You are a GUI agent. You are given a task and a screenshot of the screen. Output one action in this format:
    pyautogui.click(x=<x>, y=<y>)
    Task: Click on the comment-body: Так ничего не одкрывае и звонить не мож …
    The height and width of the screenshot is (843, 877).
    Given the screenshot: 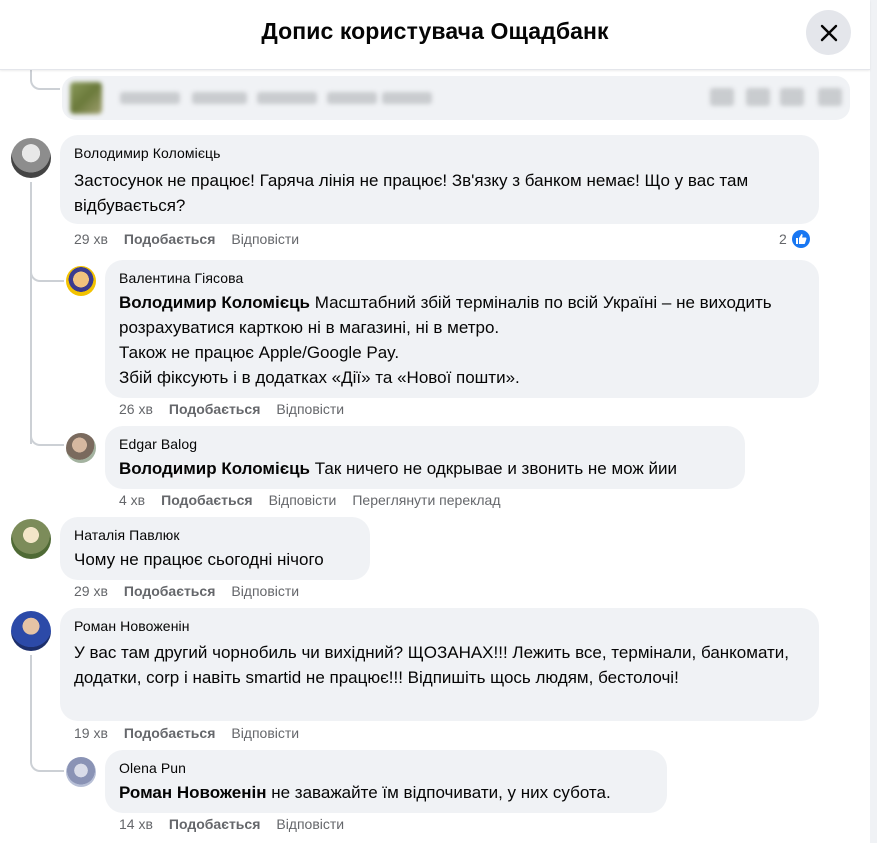 What is the action you would take?
    pyautogui.click(x=495, y=468)
    